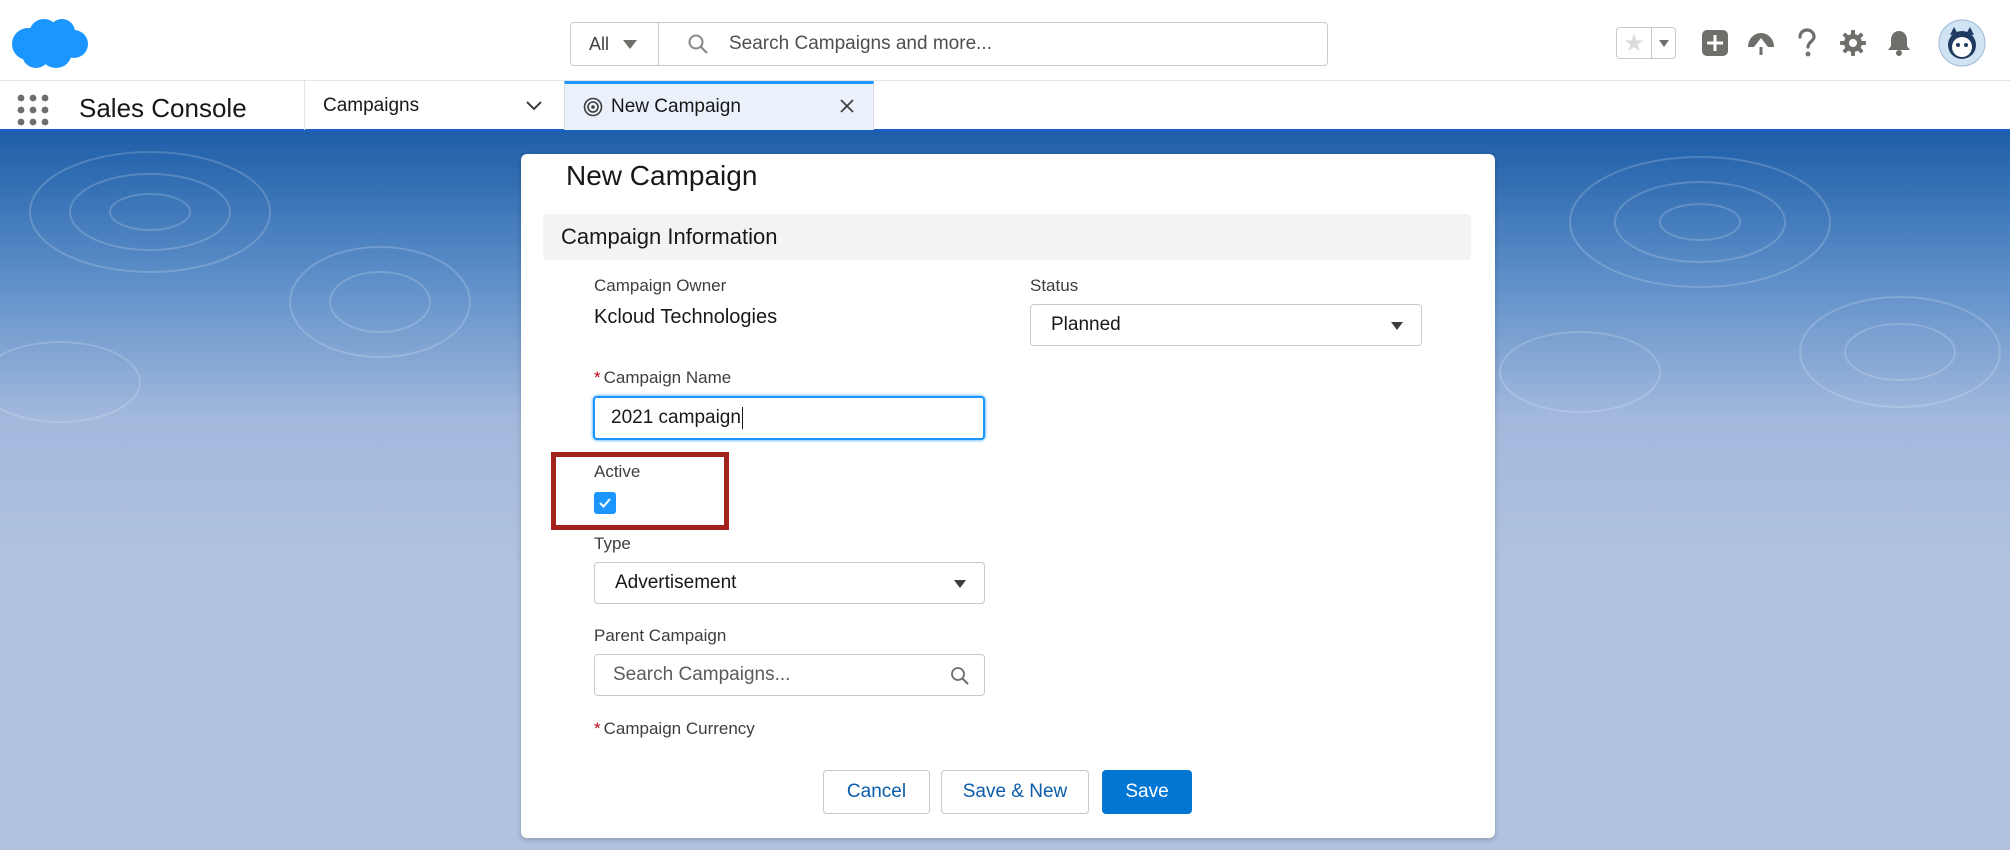 The height and width of the screenshot is (850, 2010). Describe the element at coordinates (660, 285) in the screenshot. I see `owner-label: Campaign Owner` at that location.